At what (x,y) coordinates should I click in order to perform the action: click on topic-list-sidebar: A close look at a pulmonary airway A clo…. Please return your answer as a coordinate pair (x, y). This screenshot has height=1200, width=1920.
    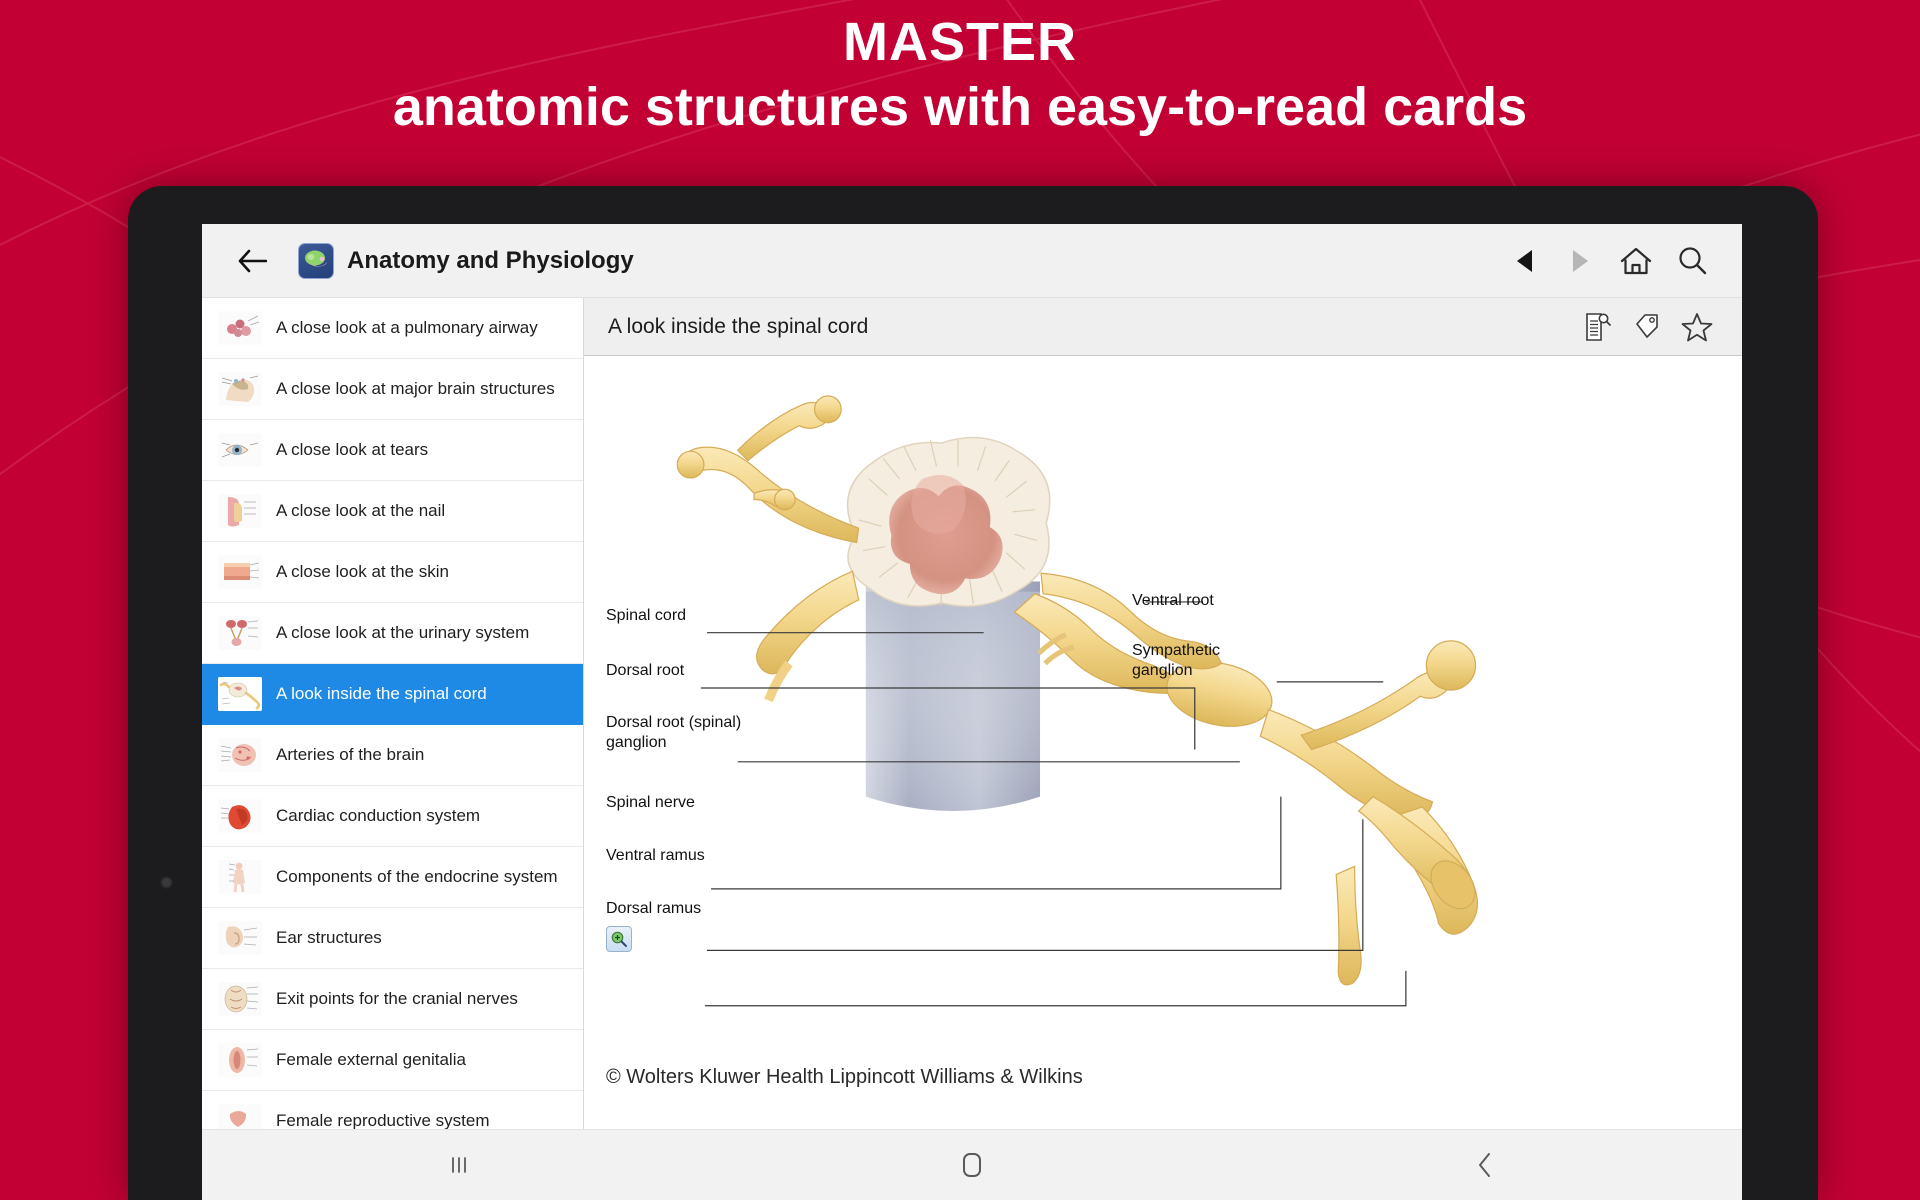
    Looking at the image, I should click on (393, 713).